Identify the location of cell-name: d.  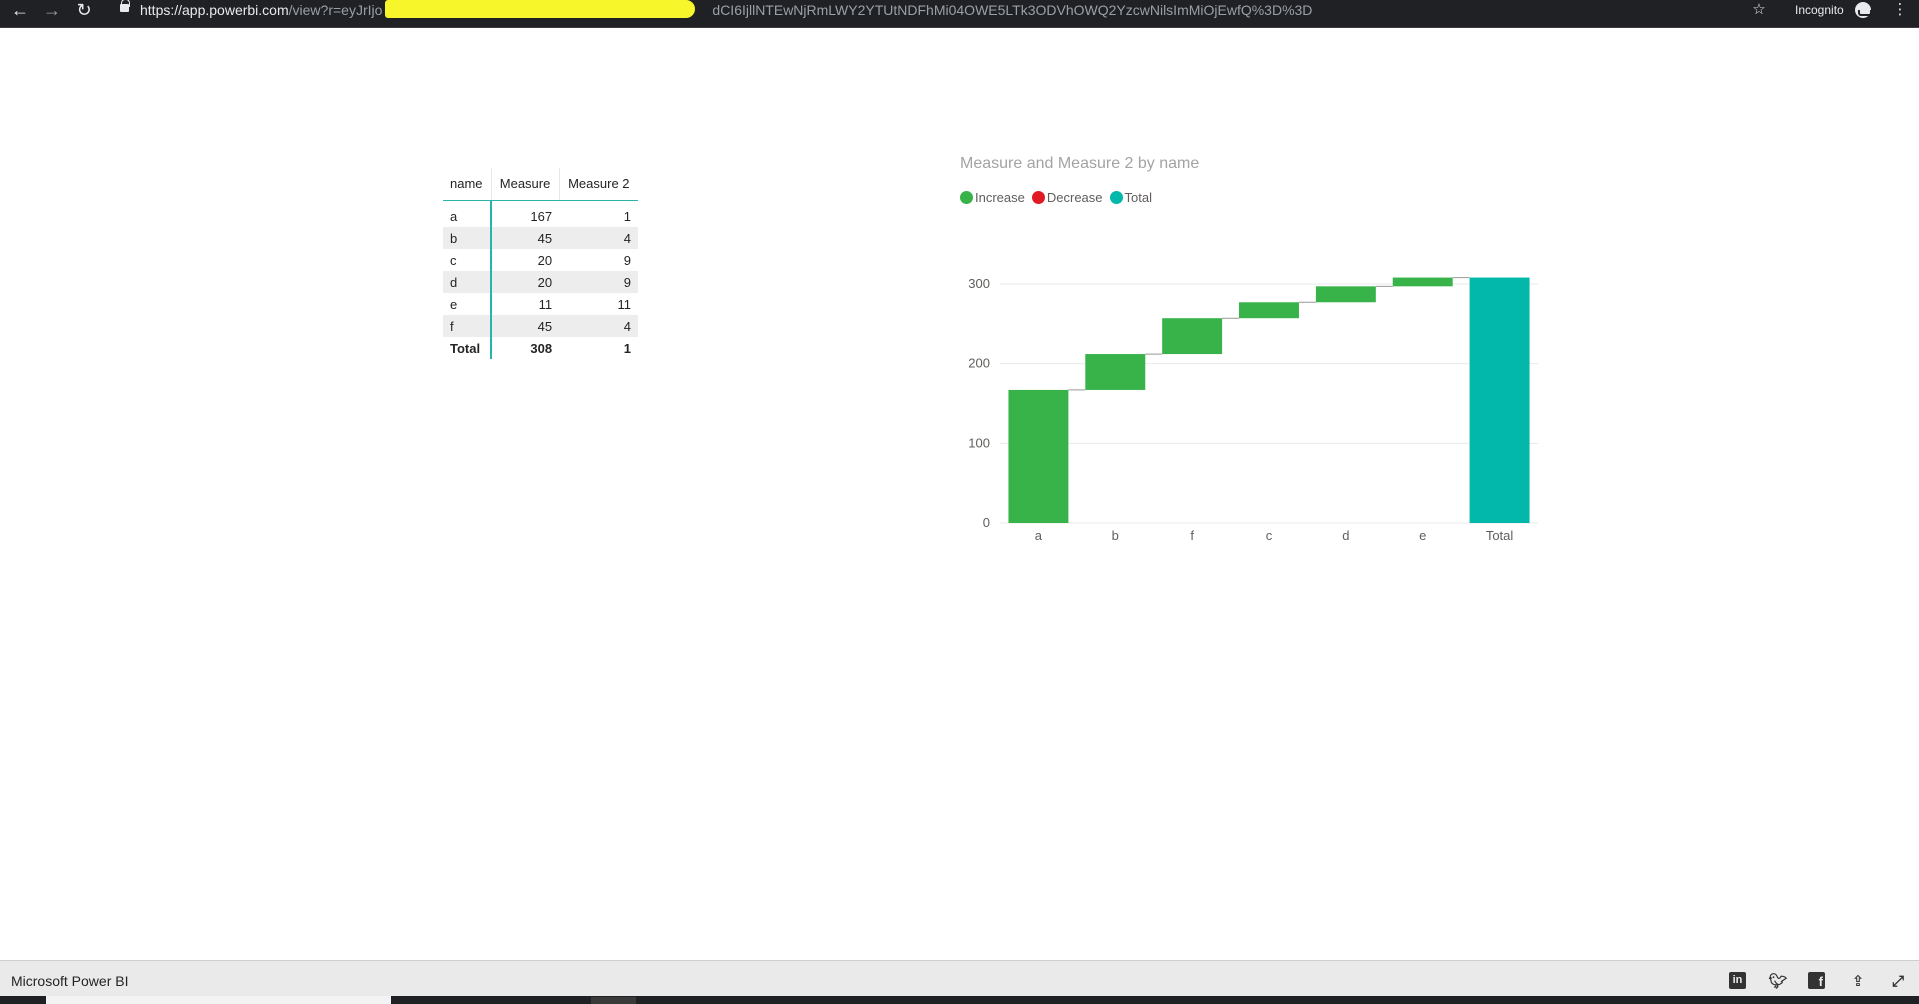
(467, 282).